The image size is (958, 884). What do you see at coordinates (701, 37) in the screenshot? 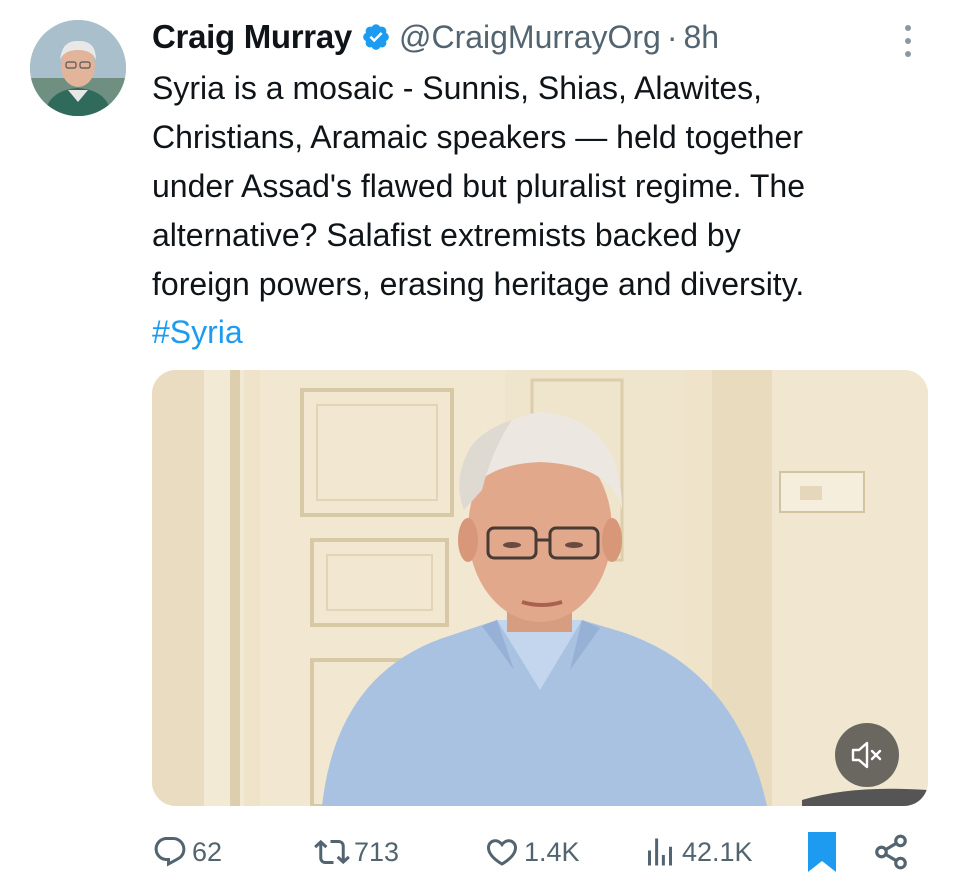
I see `tweet-timestamp: 8h` at bounding box center [701, 37].